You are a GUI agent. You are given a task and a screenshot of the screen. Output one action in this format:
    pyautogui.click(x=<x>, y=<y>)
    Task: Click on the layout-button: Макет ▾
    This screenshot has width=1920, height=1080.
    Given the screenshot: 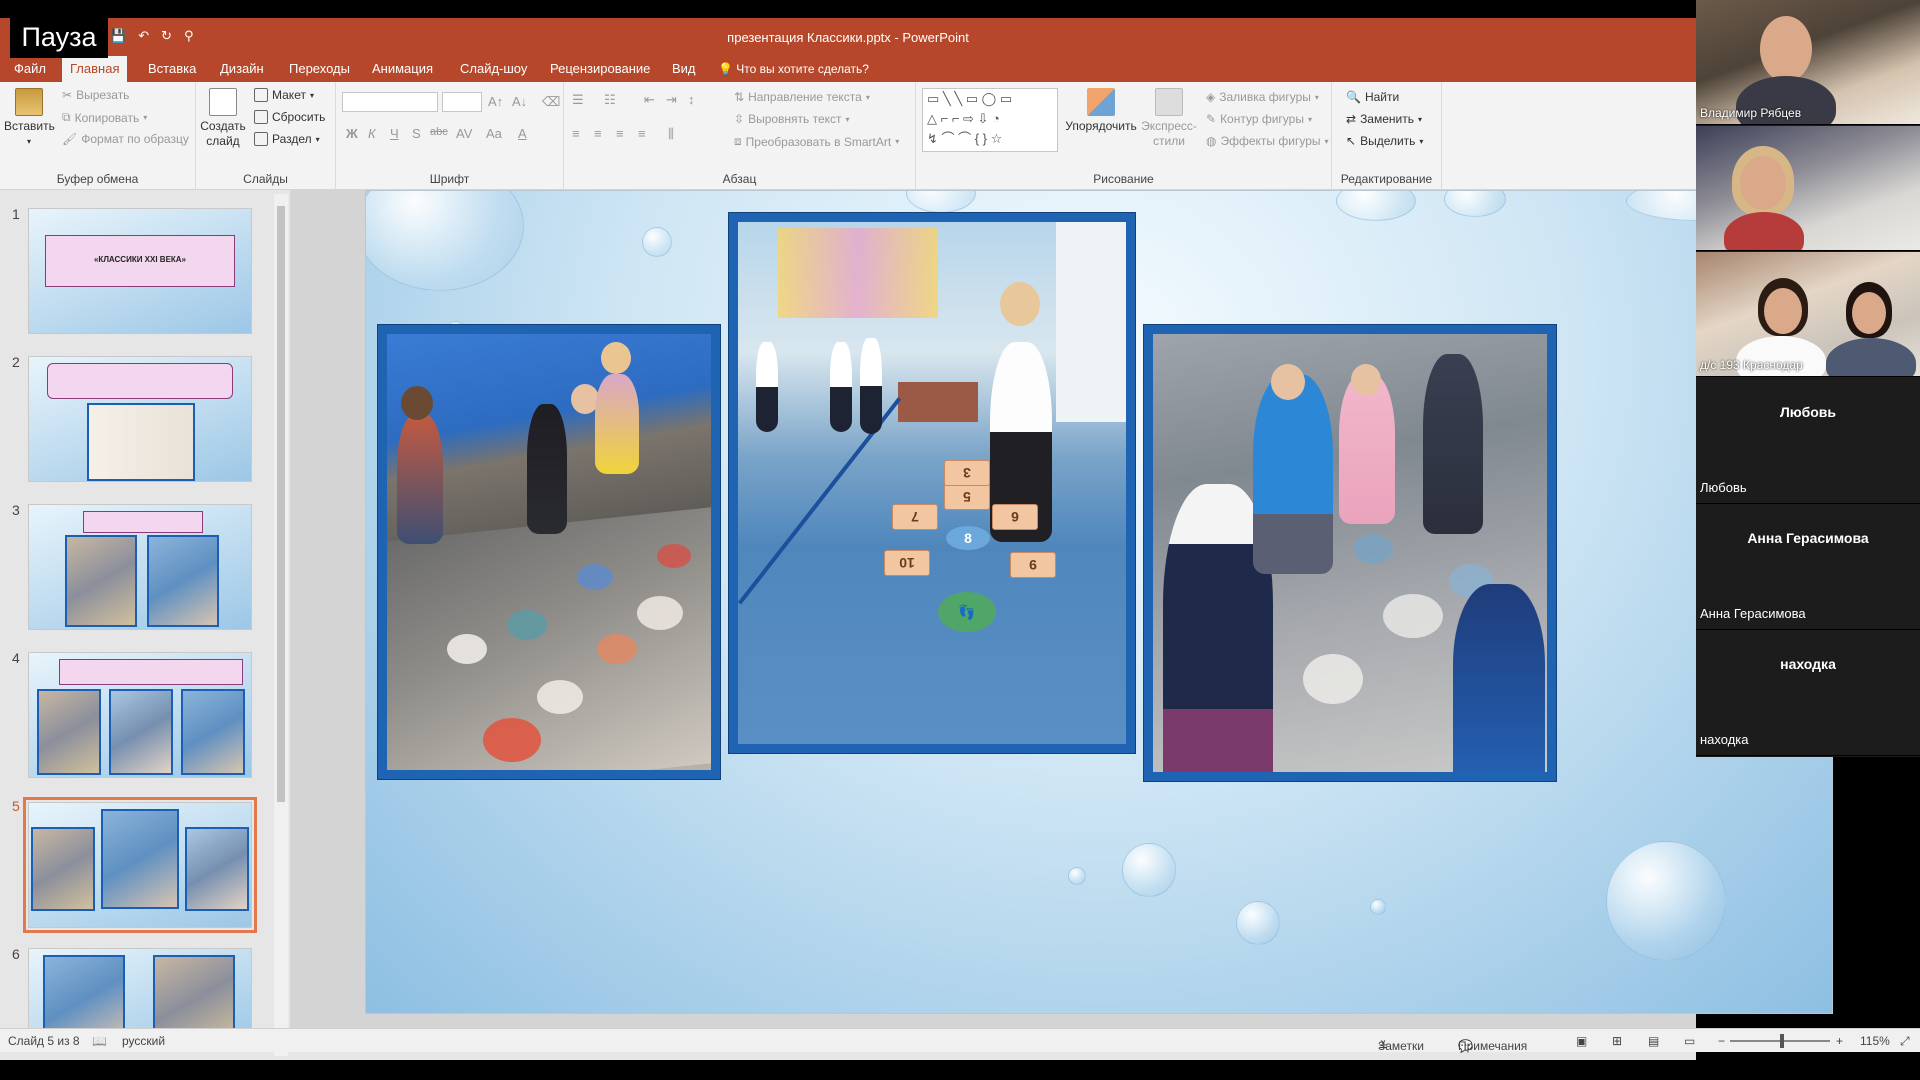 What is the action you would take?
    pyautogui.click(x=284, y=95)
    